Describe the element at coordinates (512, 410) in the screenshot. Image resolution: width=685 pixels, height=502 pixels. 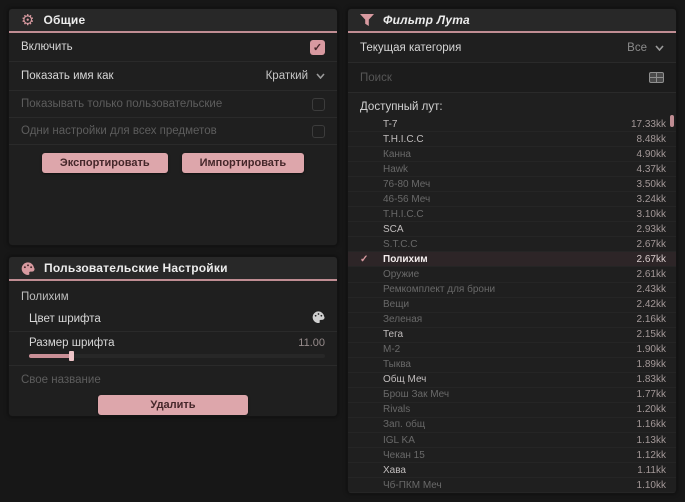
I see `loot-row: Rivals 1.20kk` at that location.